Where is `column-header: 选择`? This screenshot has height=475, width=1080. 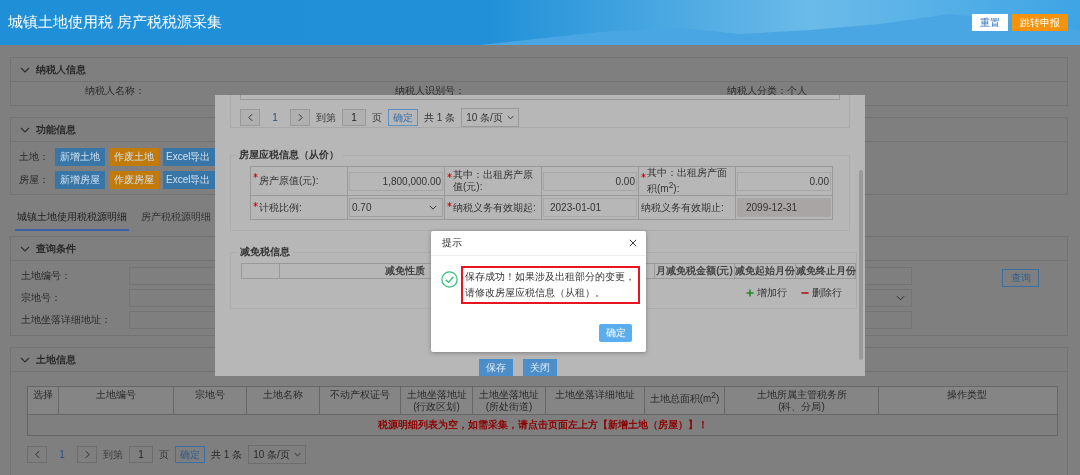
column-header: 选择 is located at coordinates (43, 400).